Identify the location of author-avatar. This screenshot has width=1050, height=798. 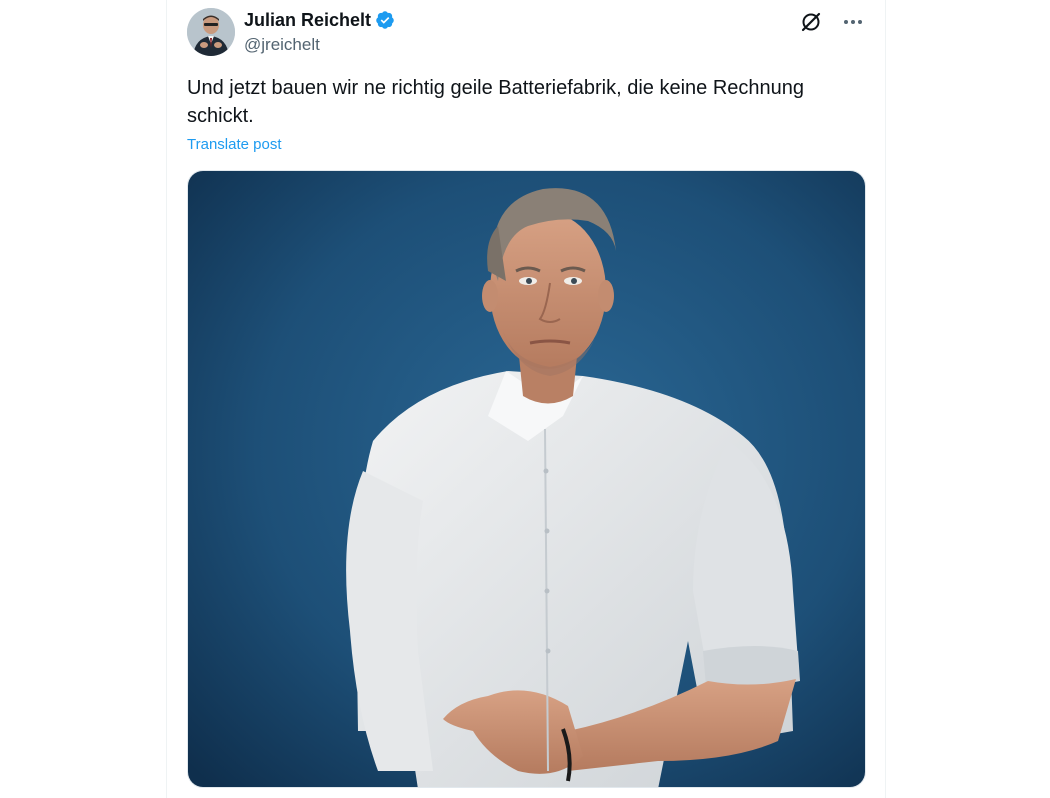
(211, 32).